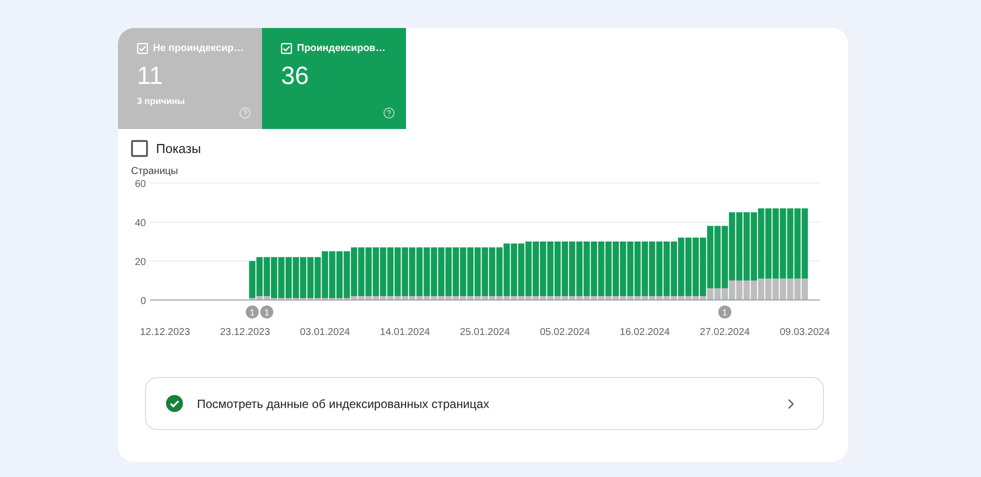  Describe the element at coordinates (645, 332) in the screenshot. I see `axis-label: 16.02.2024` at that location.